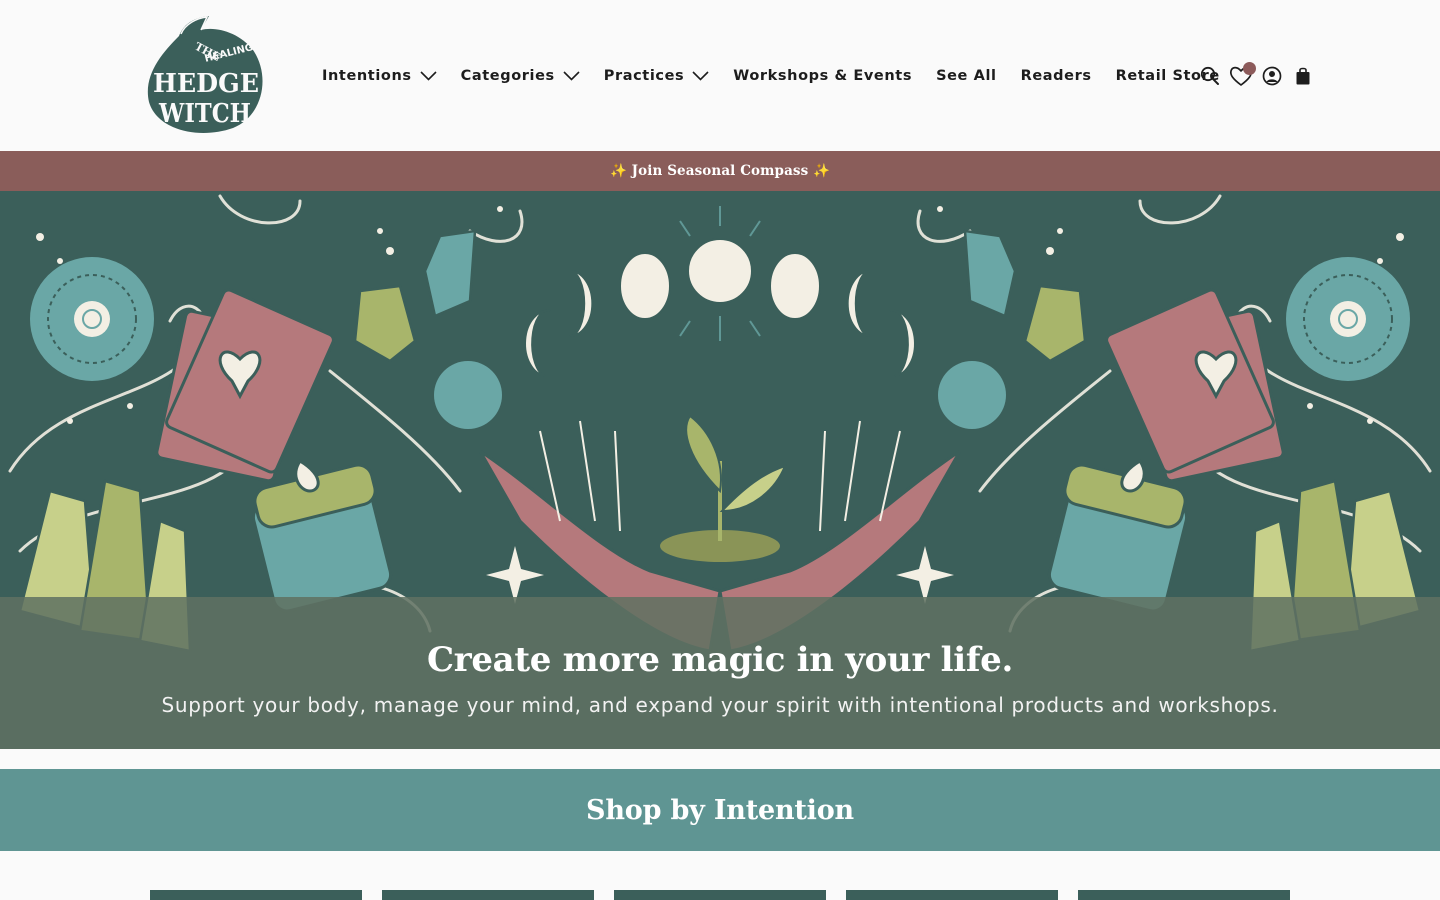 The image size is (1440, 900). I want to click on search-icon, so click(1209, 75).